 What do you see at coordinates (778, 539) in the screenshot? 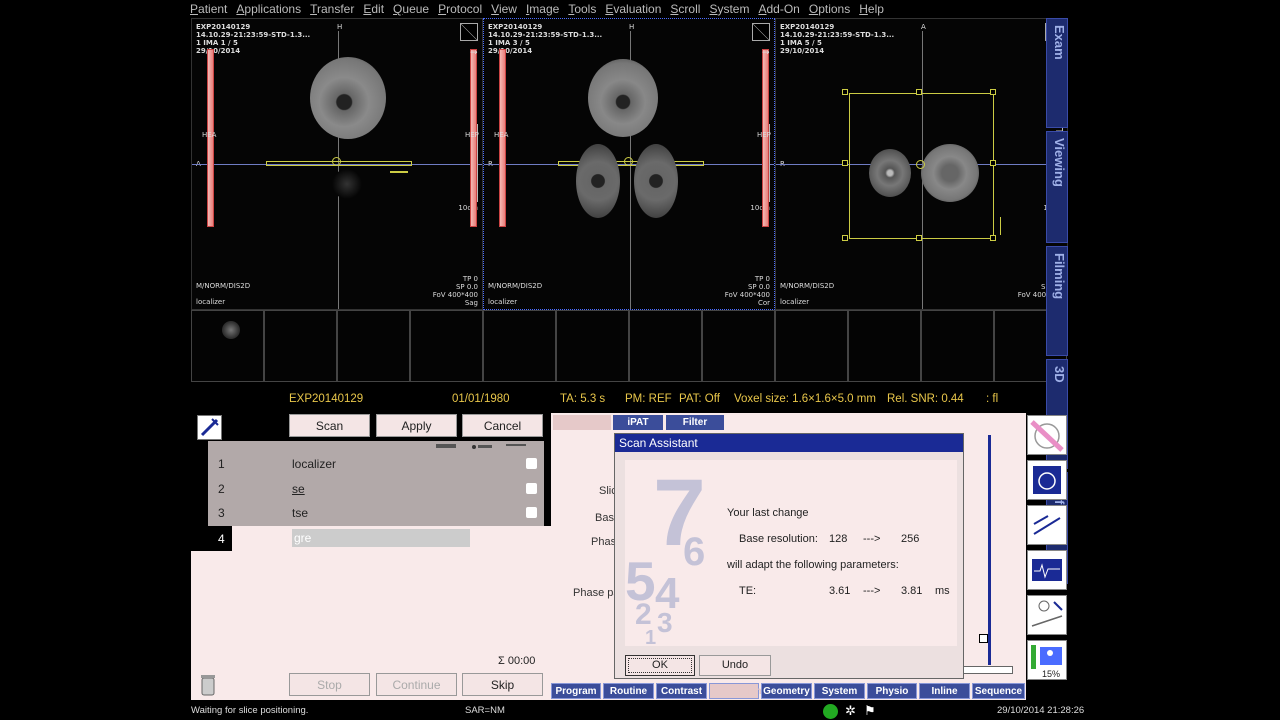
I see `param-name: Base resolution:` at bounding box center [778, 539].